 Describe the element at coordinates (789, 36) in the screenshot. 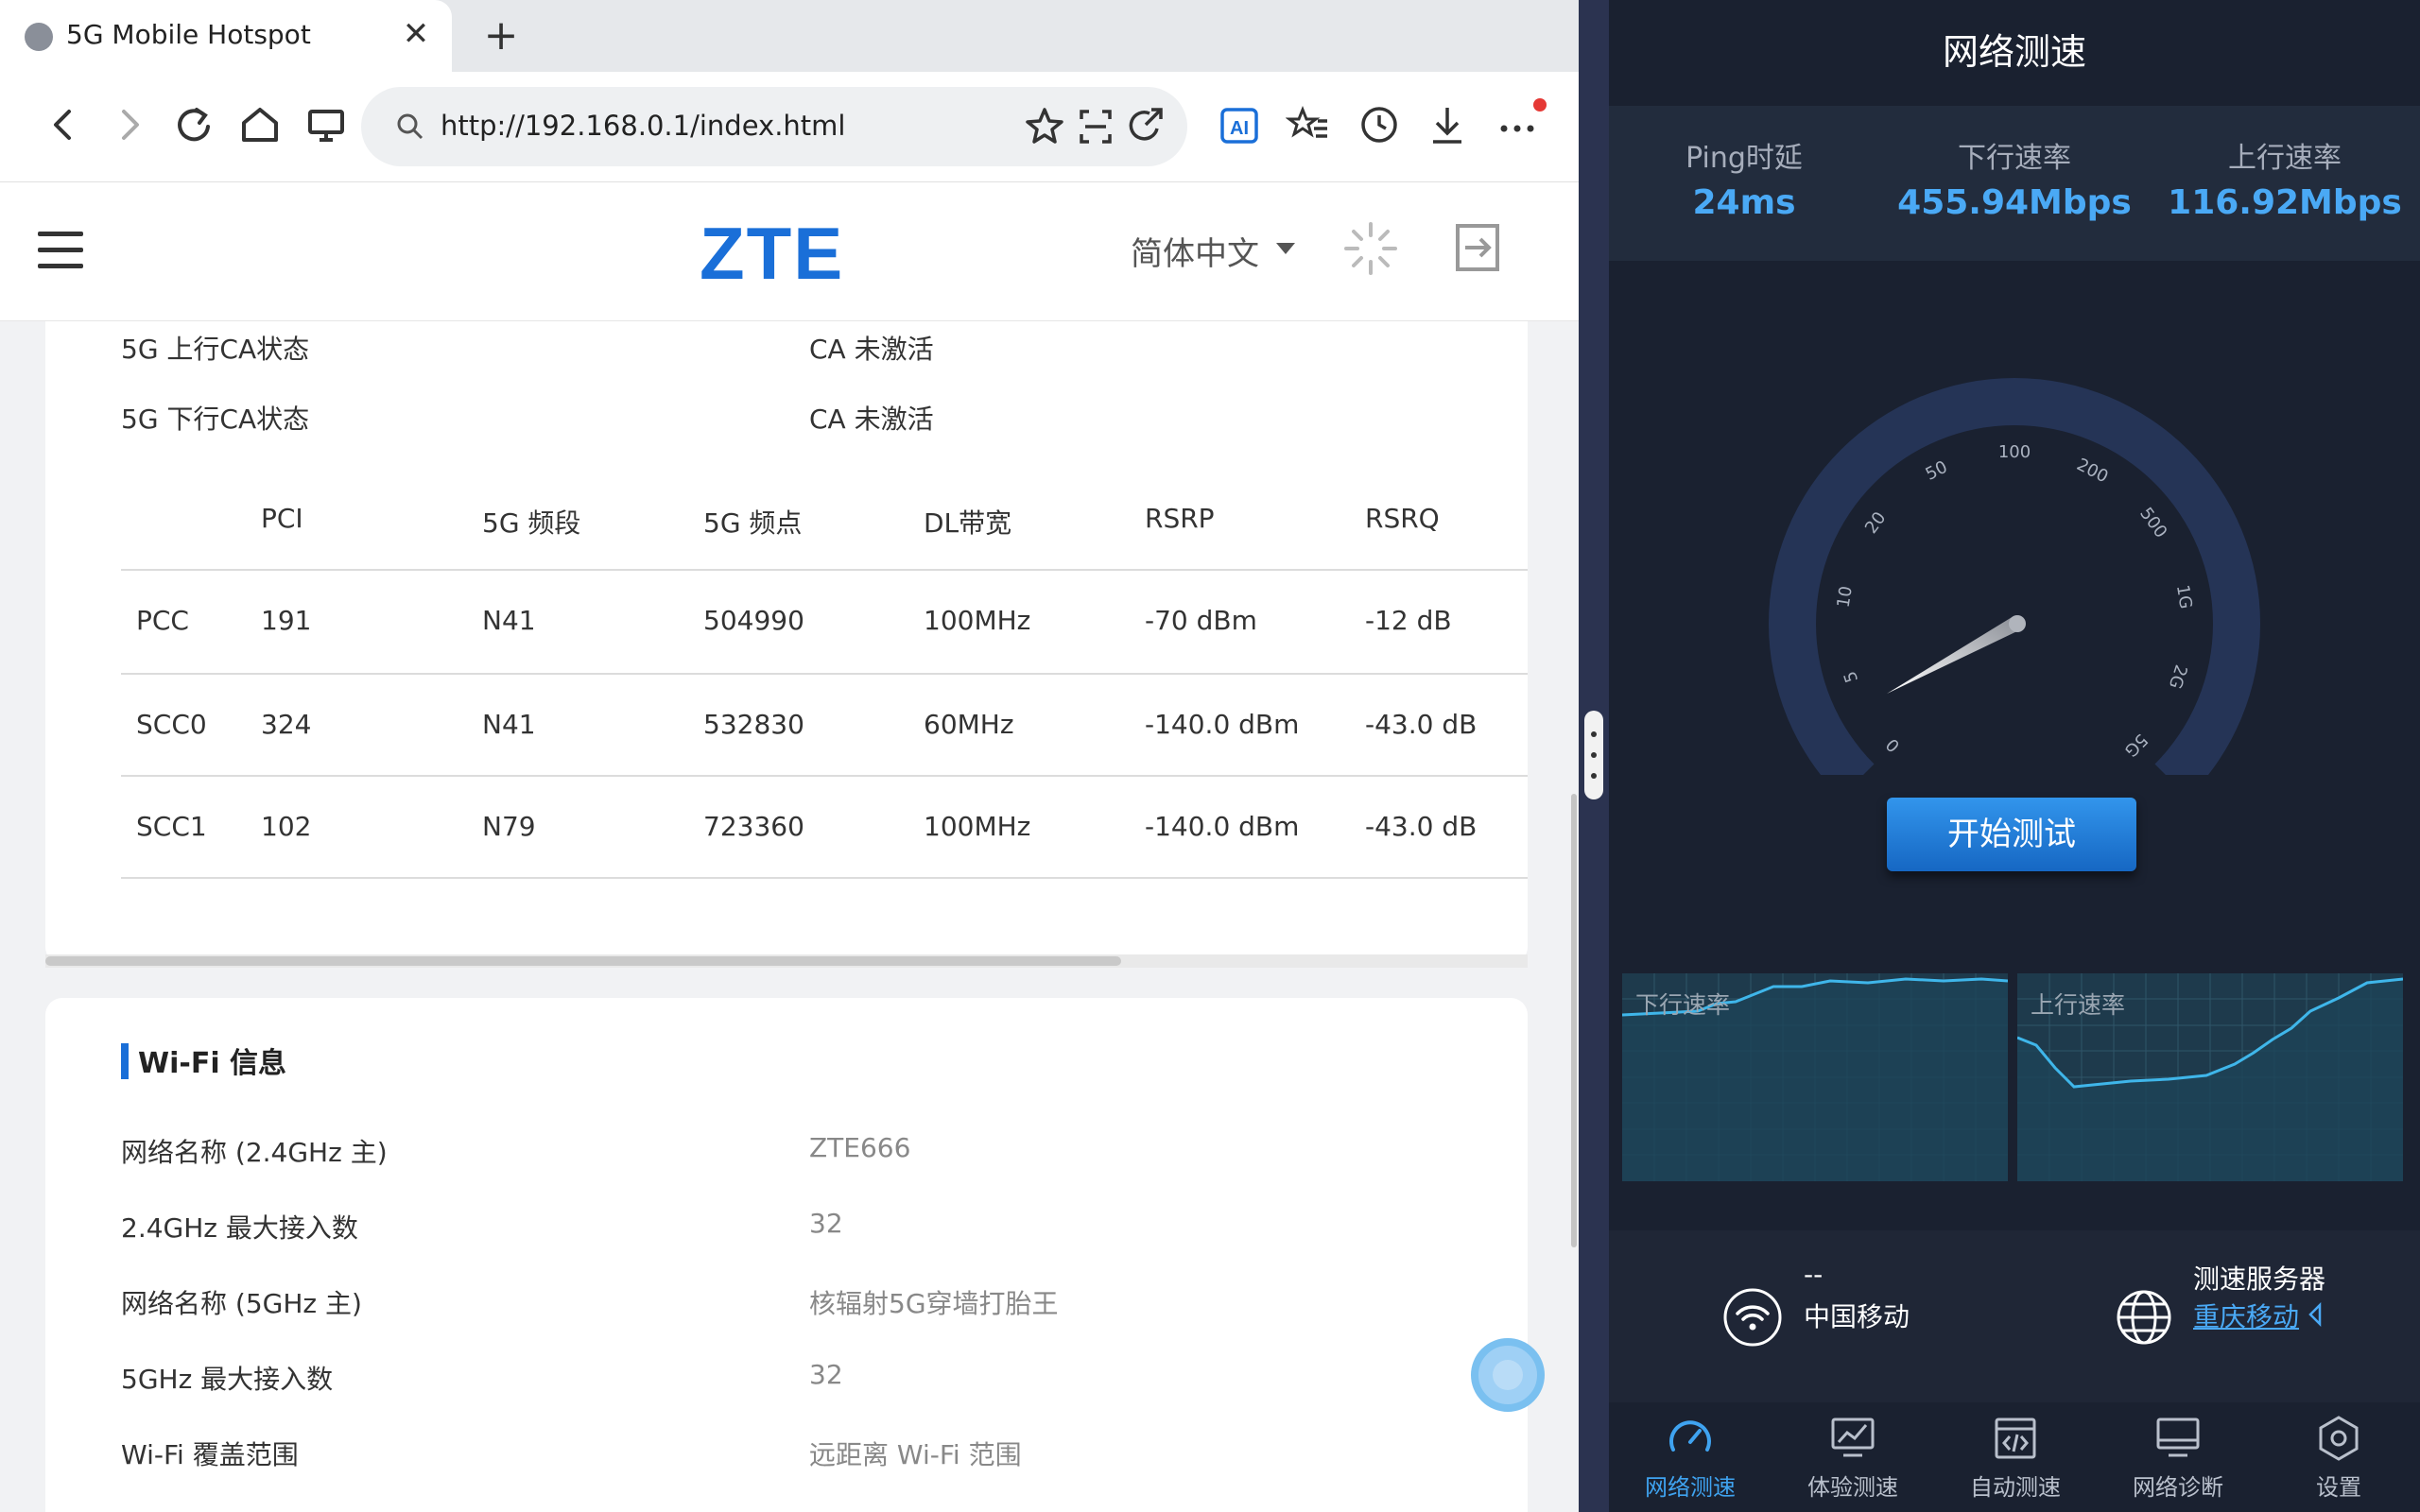

I see `tab-bar: 5G Mobile Hotspot ✕ +` at that location.